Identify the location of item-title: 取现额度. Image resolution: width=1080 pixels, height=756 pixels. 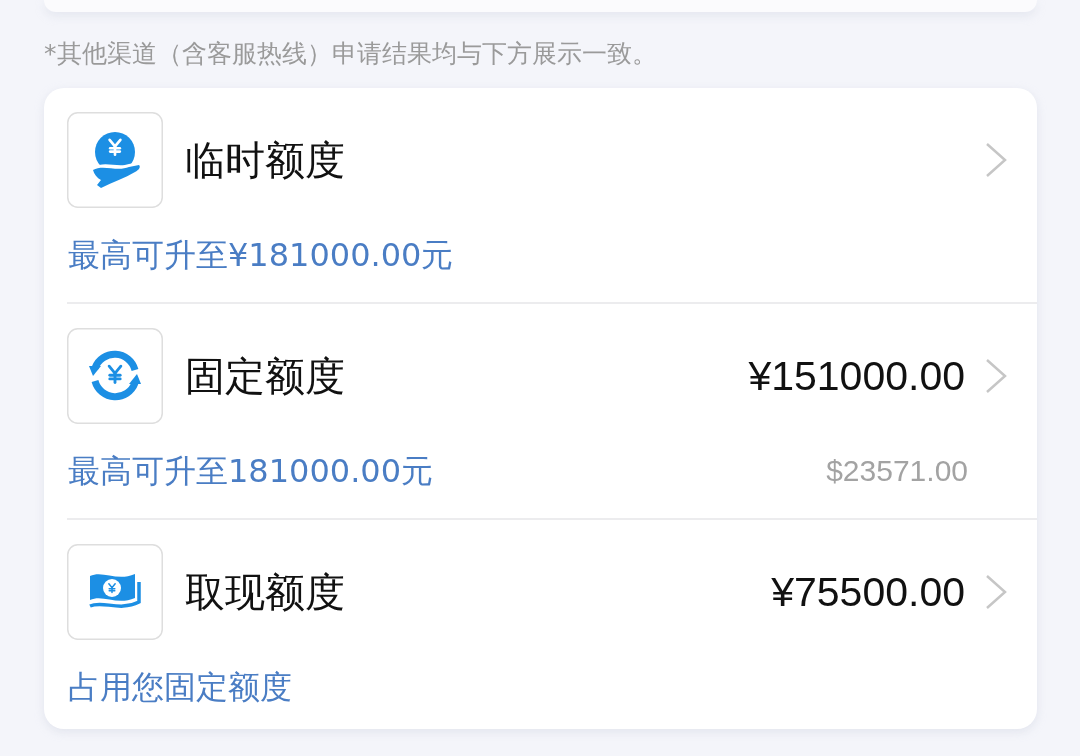
(265, 592).